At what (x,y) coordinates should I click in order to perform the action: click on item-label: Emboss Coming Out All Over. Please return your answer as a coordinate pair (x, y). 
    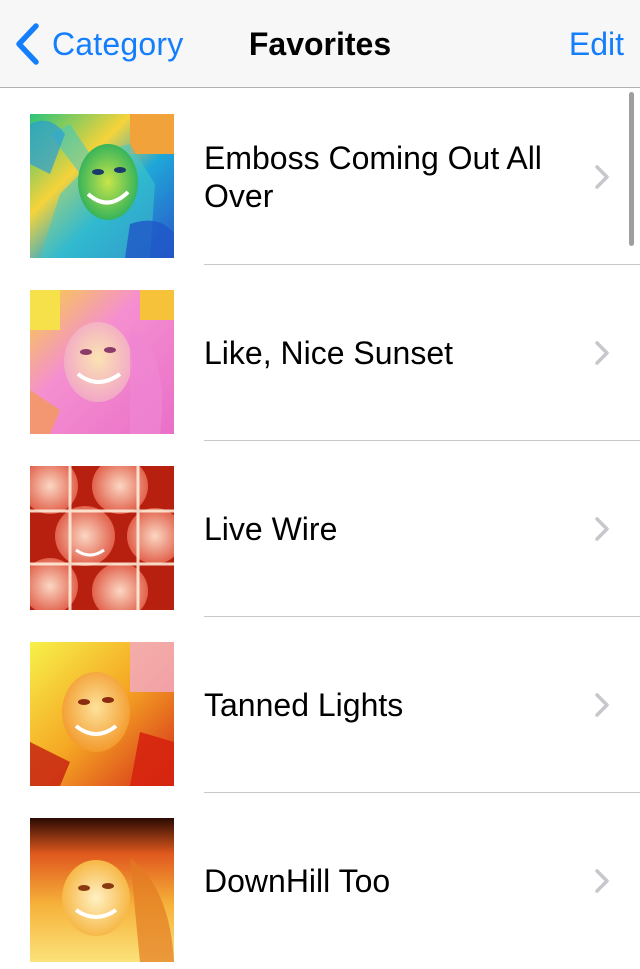
    Looking at the image, I should click on (373, 177).